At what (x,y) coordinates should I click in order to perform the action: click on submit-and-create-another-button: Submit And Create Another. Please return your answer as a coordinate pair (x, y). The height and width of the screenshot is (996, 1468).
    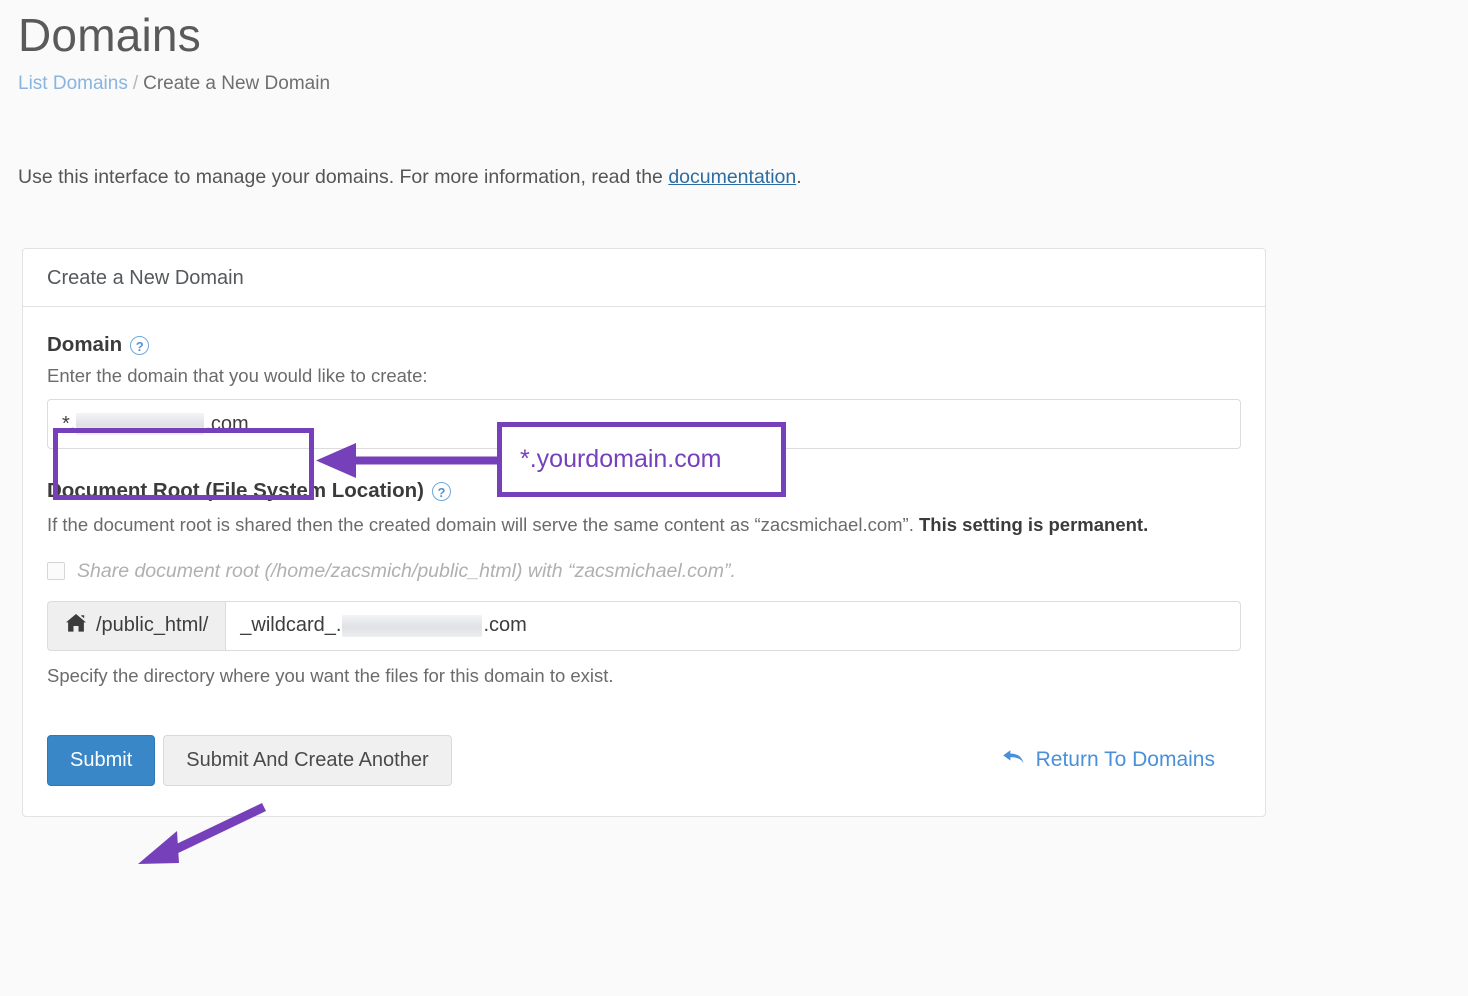
    Looking at the image, I should click on (307, 760).